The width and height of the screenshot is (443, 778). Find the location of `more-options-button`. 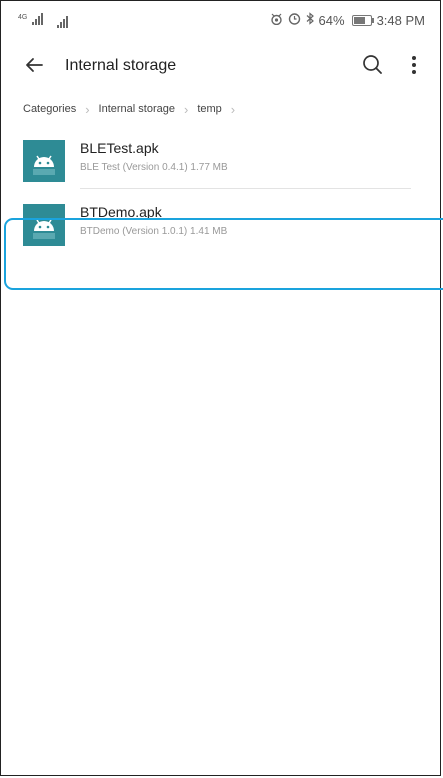

more-options-button is located at coordinates (414, 65).